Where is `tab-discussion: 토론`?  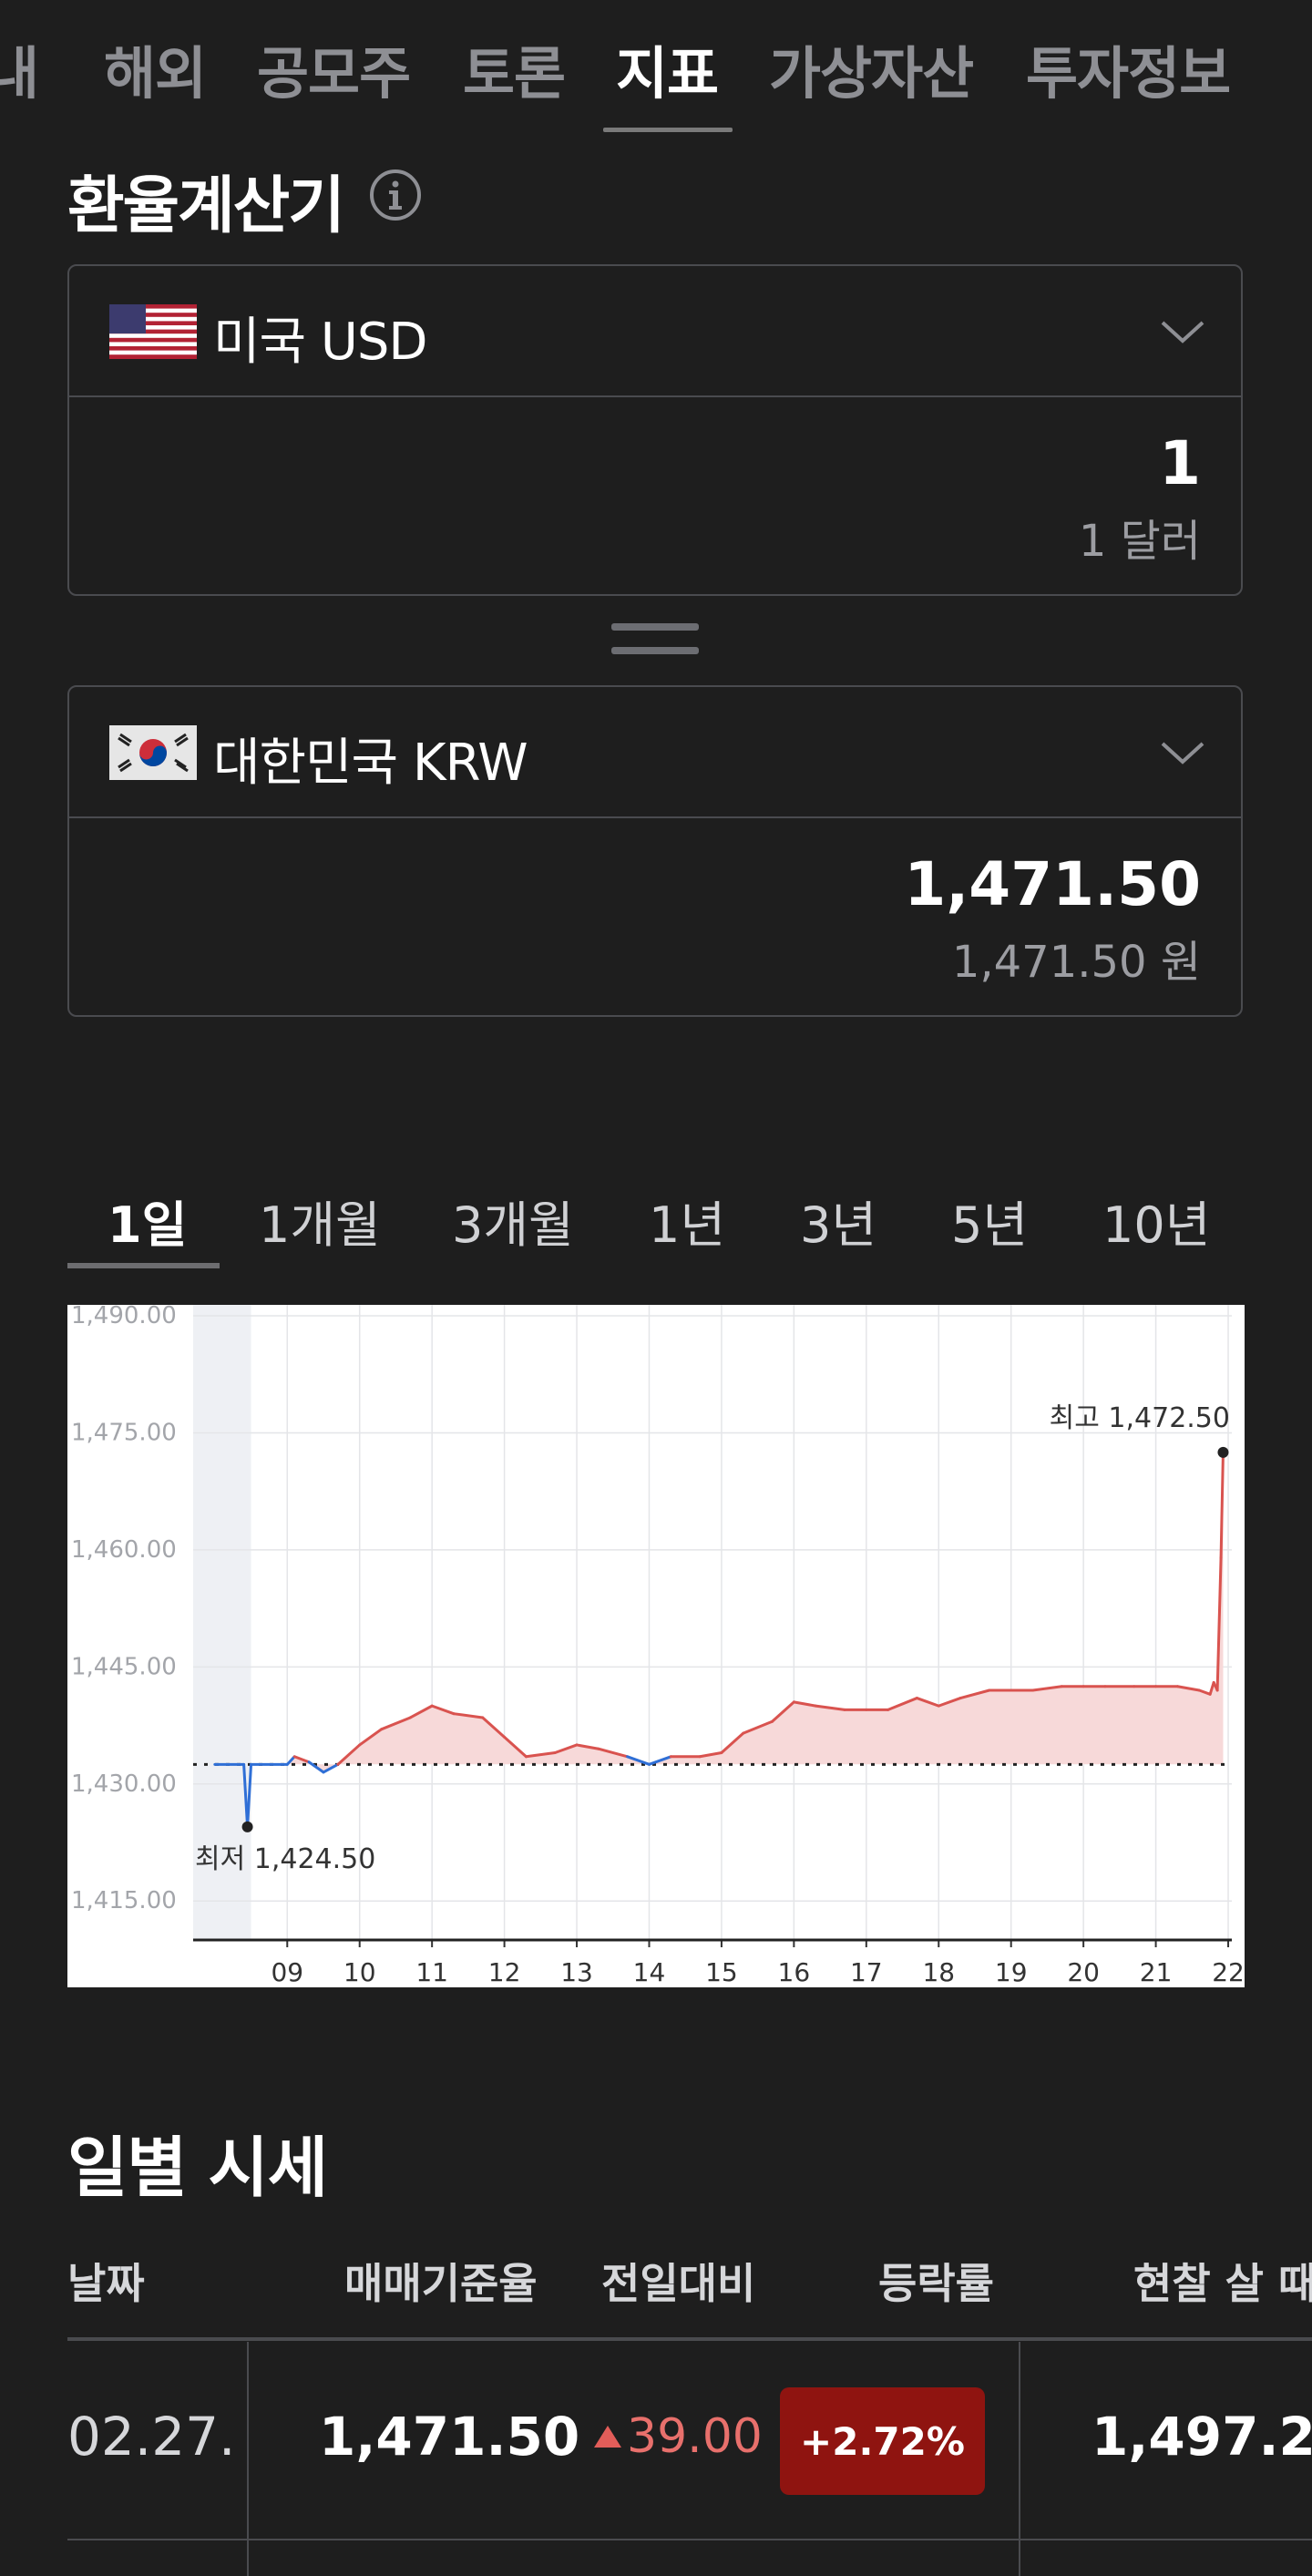
tab-discussion: 토론 is located at coordinates (514, 68).